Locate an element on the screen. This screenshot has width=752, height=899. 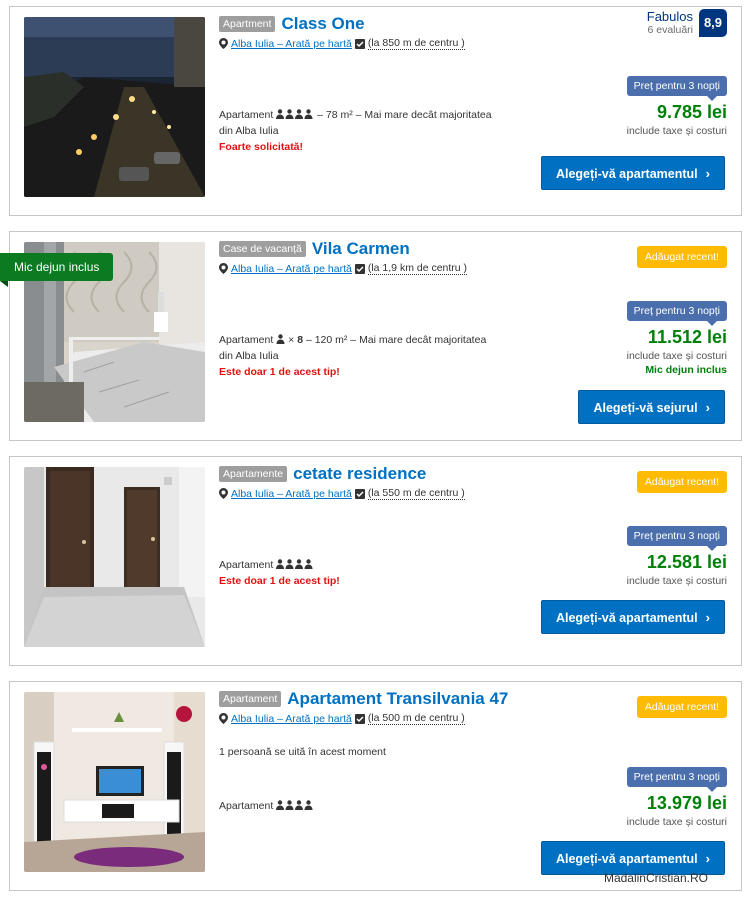
breakfast-ribbon: Mic dejun inclus is located at coordinates (57, 270).